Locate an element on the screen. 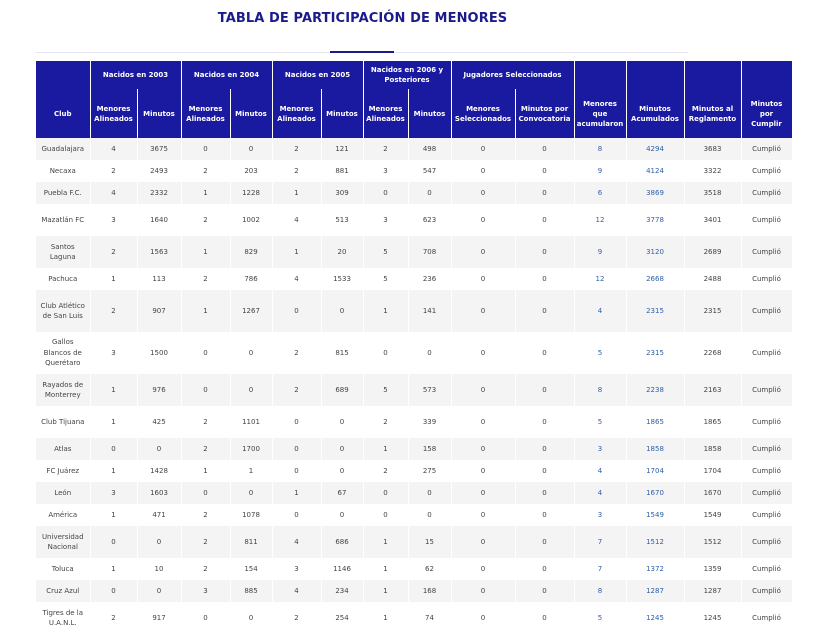  minutos-2003-cell: 1563 is located at coordinates (159, 252).